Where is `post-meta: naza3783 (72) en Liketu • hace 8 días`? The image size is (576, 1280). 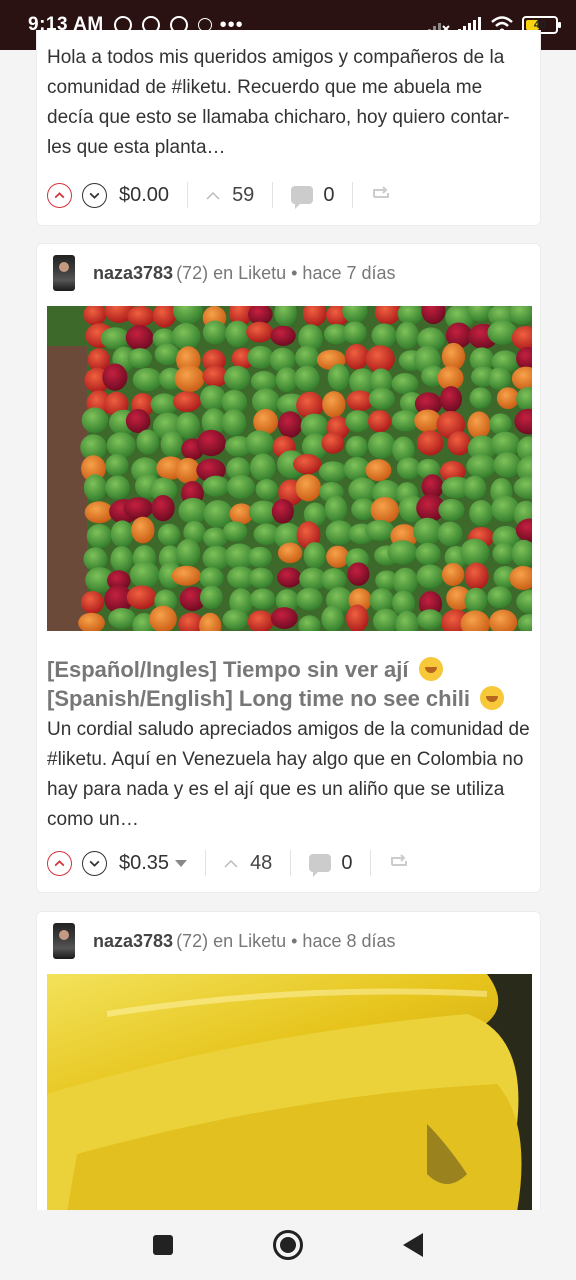
post-meta: naza3783 (72) en Liketu • hace 8 días is located at coordinates (288, 941).